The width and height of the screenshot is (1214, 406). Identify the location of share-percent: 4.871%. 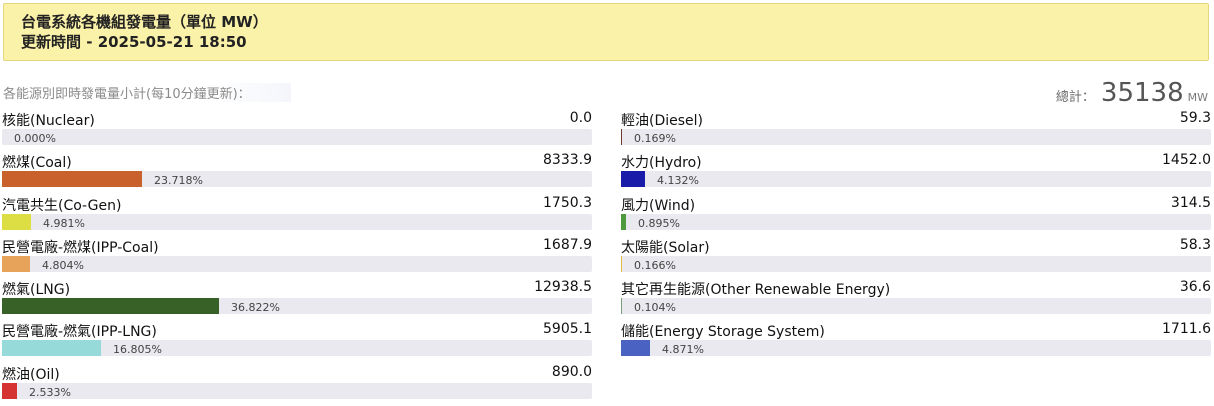
(683, 350).